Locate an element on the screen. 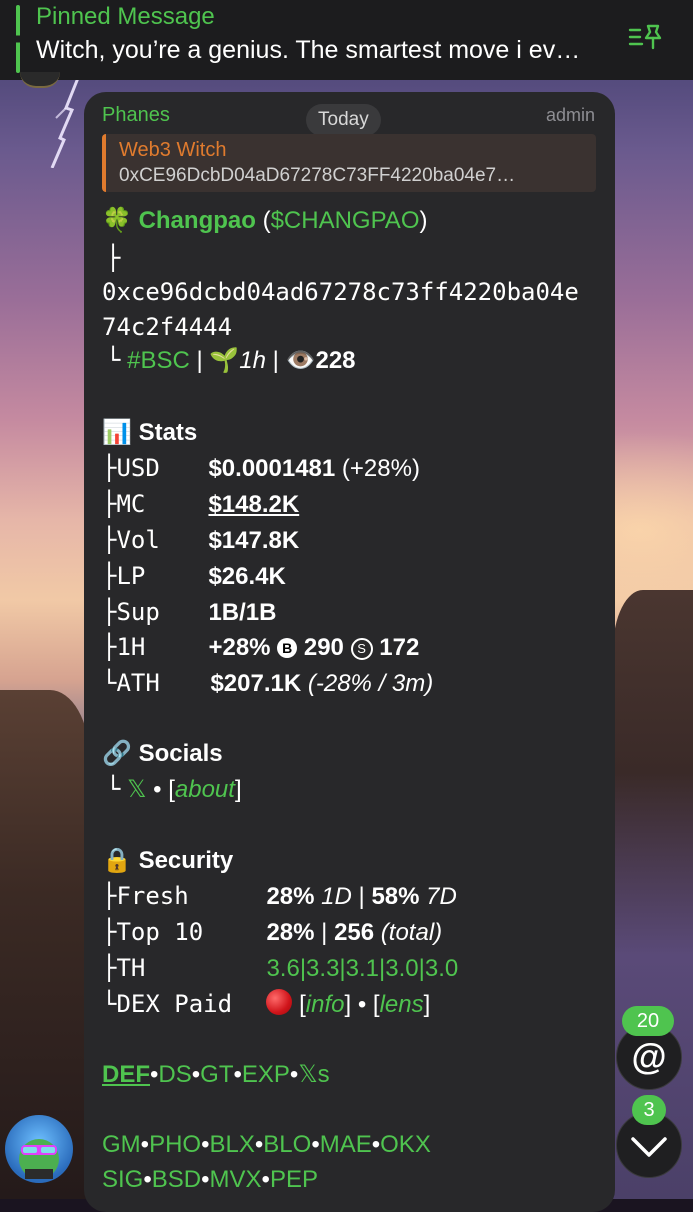  stat-value: $0.0001481 is located at coordinates (272, 468).